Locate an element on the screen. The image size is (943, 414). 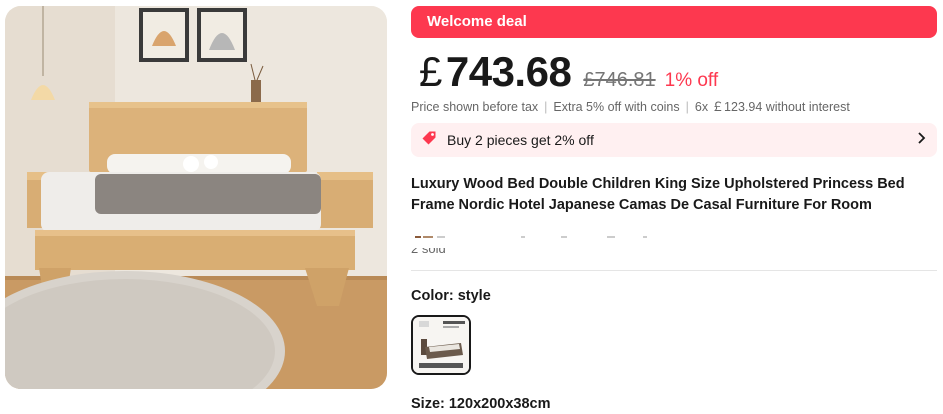
original-price: £746.81 is located at coordinates (619, 80).